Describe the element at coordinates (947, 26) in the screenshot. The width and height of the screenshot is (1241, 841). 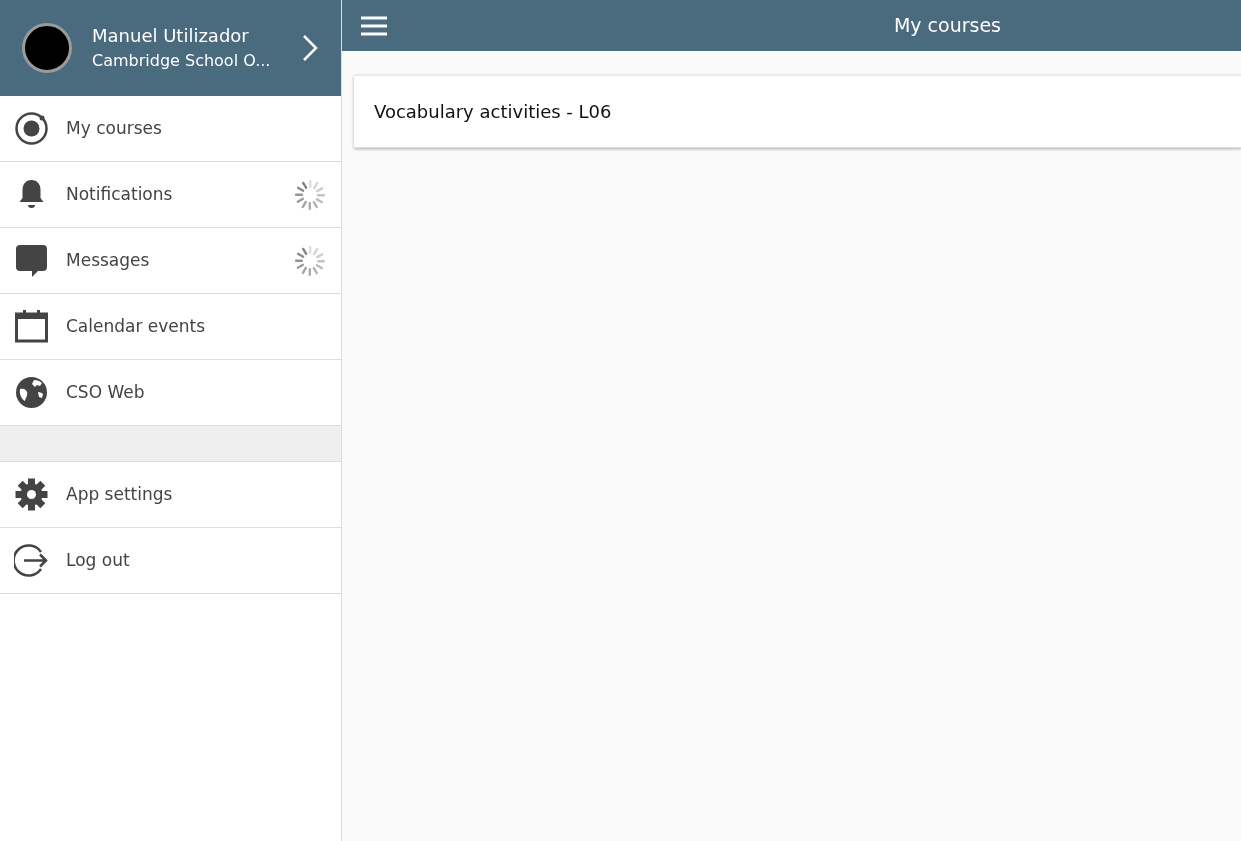
I see `page-title: My courses` at that location.